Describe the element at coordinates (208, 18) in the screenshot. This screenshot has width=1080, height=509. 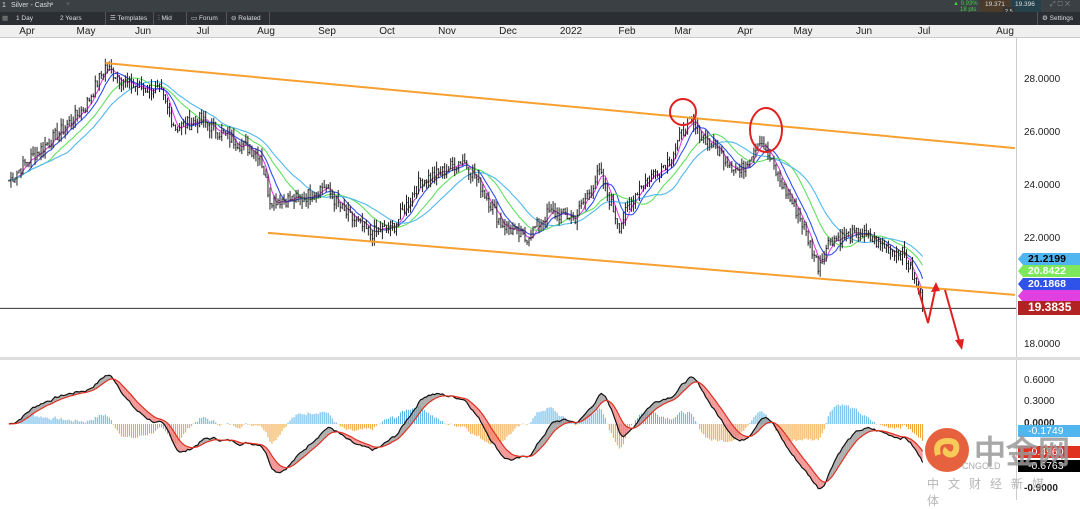
I see `forum-label: Forum` at that location.